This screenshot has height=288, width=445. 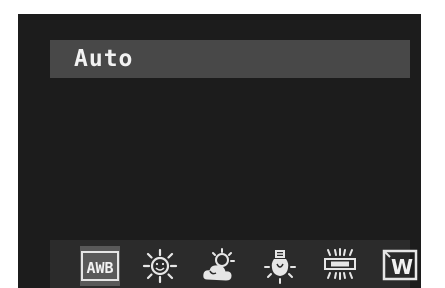 I want to click on mode-label: Auto, so click(x=104, y=59).